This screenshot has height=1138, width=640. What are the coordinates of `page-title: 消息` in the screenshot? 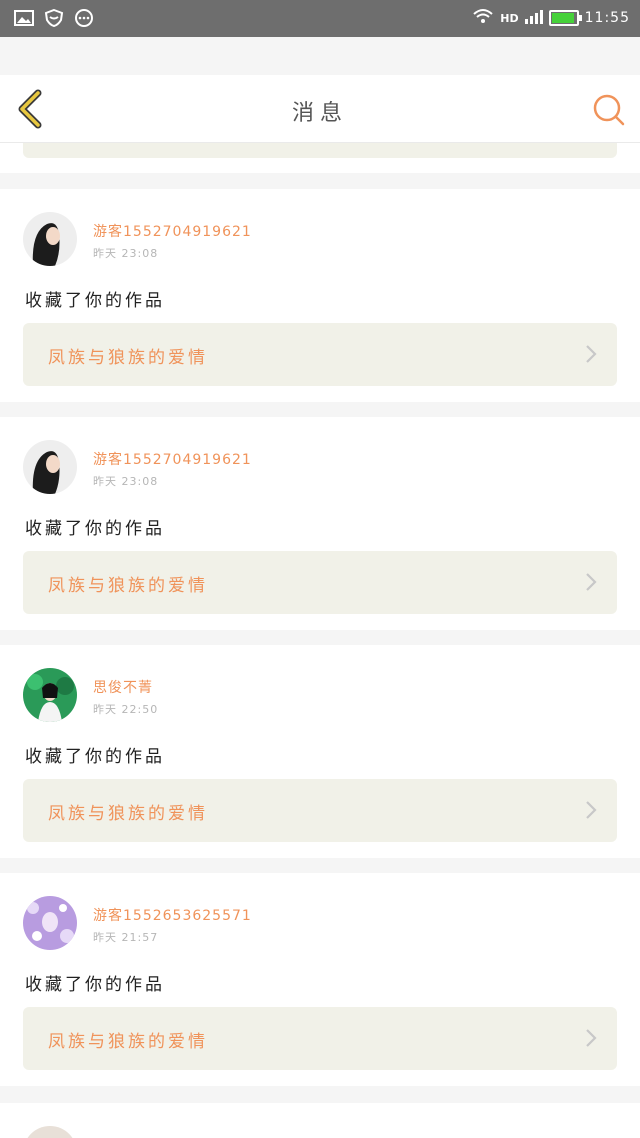 It's located at (319, 113).